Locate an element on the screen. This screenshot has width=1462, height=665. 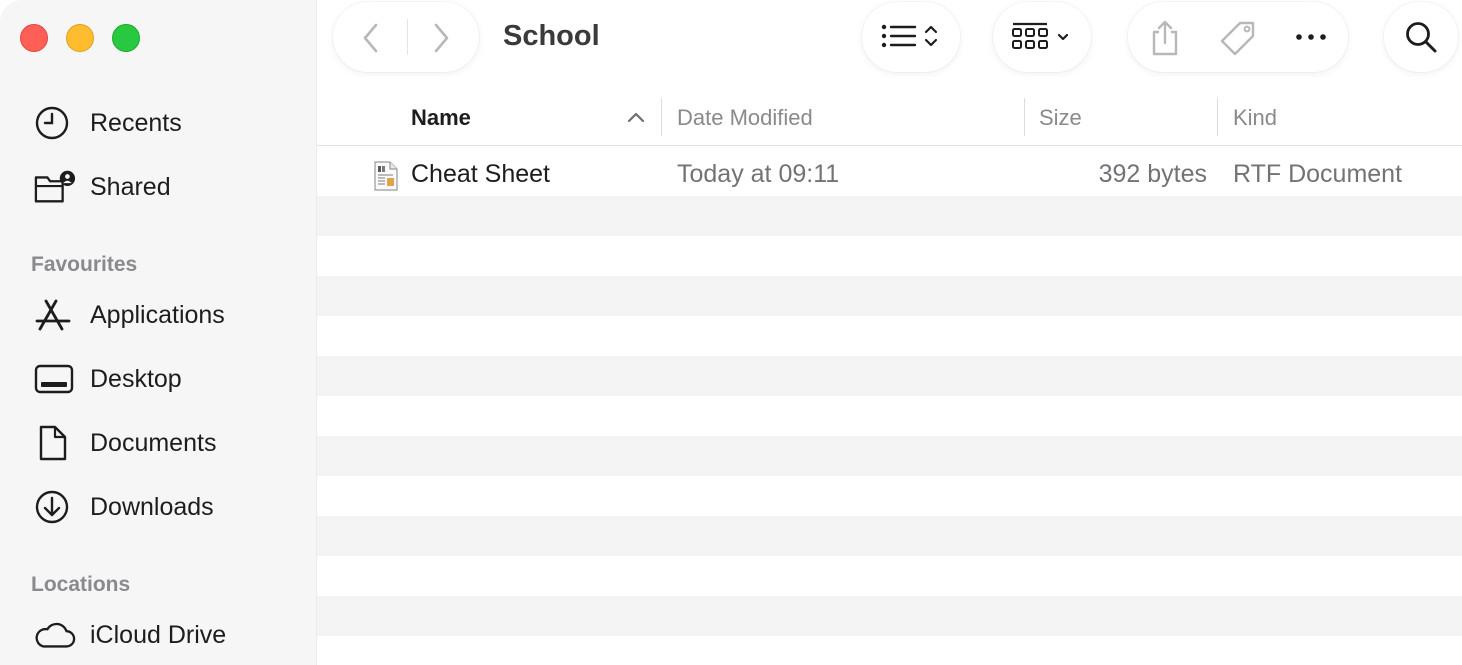
desktop-icon is located at coordinates (55, 379).